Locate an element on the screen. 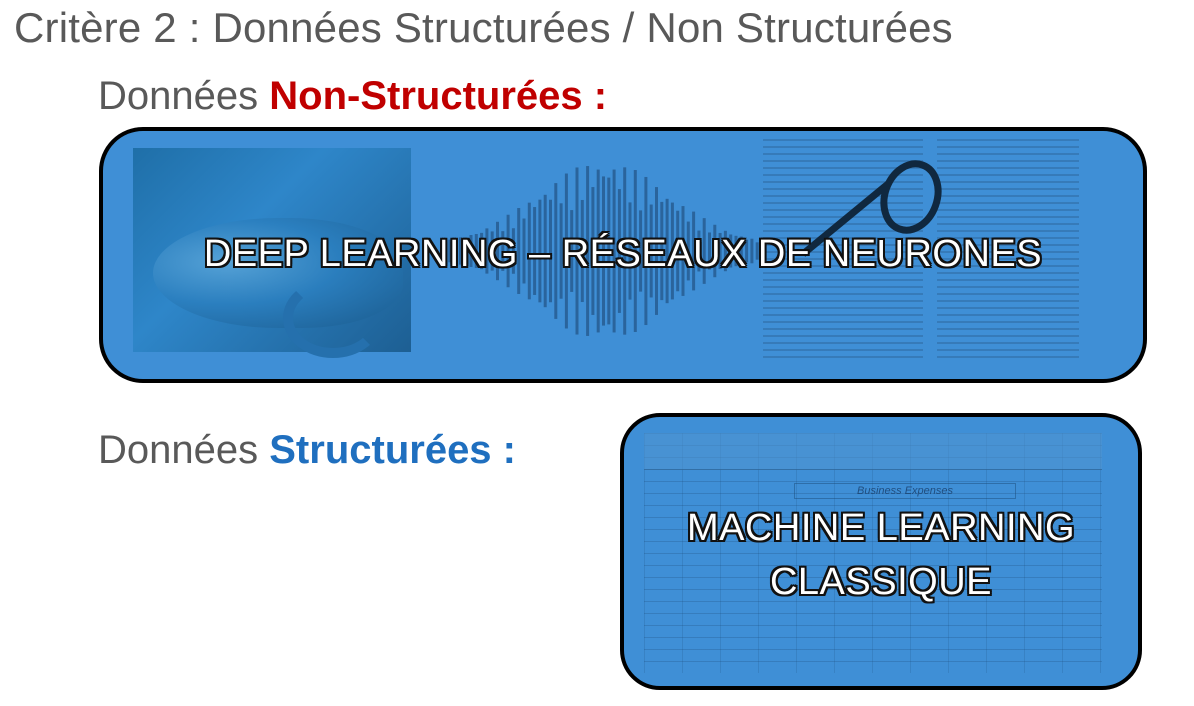 Image resolution: width=1194 pixels, height=706 pixels. machine-learning-label-line1: MACHINE LEARNING is located at coordinates (881, 528).